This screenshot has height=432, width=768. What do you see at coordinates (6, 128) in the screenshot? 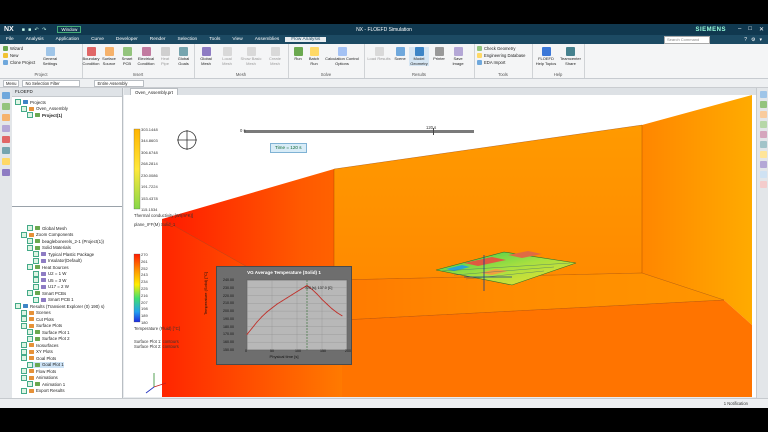
I see `history-icon` at bounding box center [6, 128].